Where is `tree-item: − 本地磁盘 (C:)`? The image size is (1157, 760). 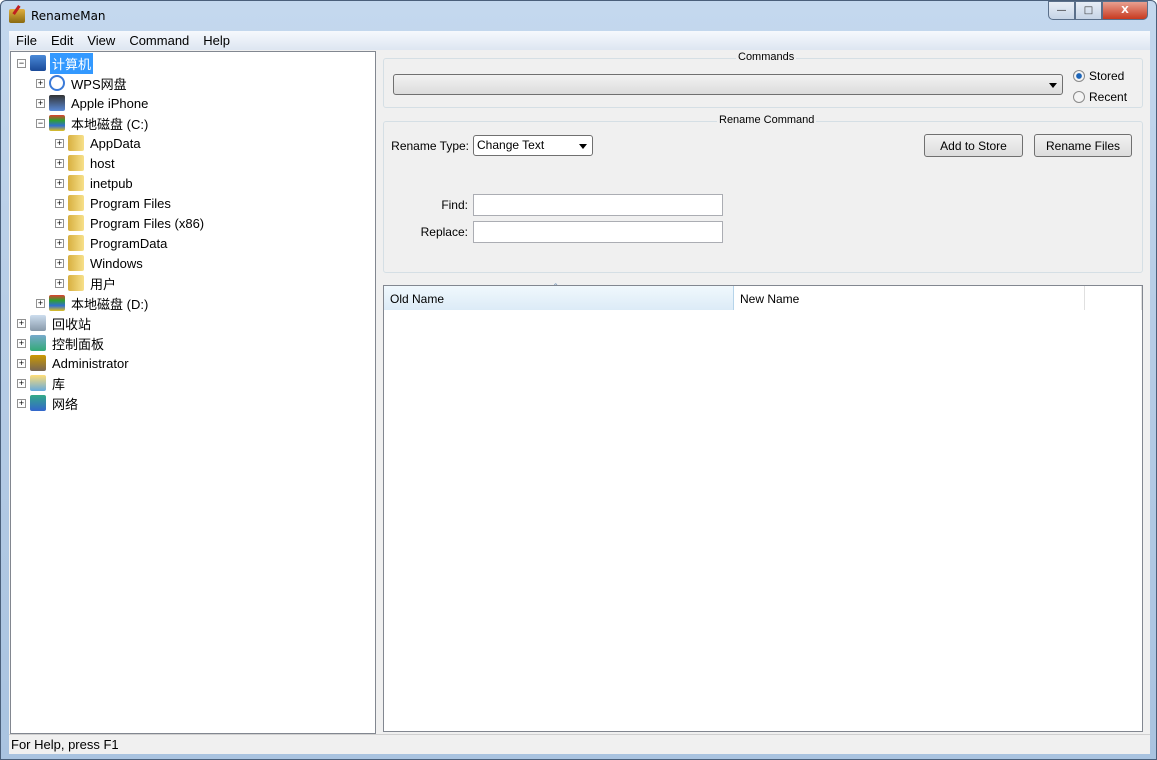 tree-item: − 本地磁盘 (C:) is located at coordinates (93, 123).